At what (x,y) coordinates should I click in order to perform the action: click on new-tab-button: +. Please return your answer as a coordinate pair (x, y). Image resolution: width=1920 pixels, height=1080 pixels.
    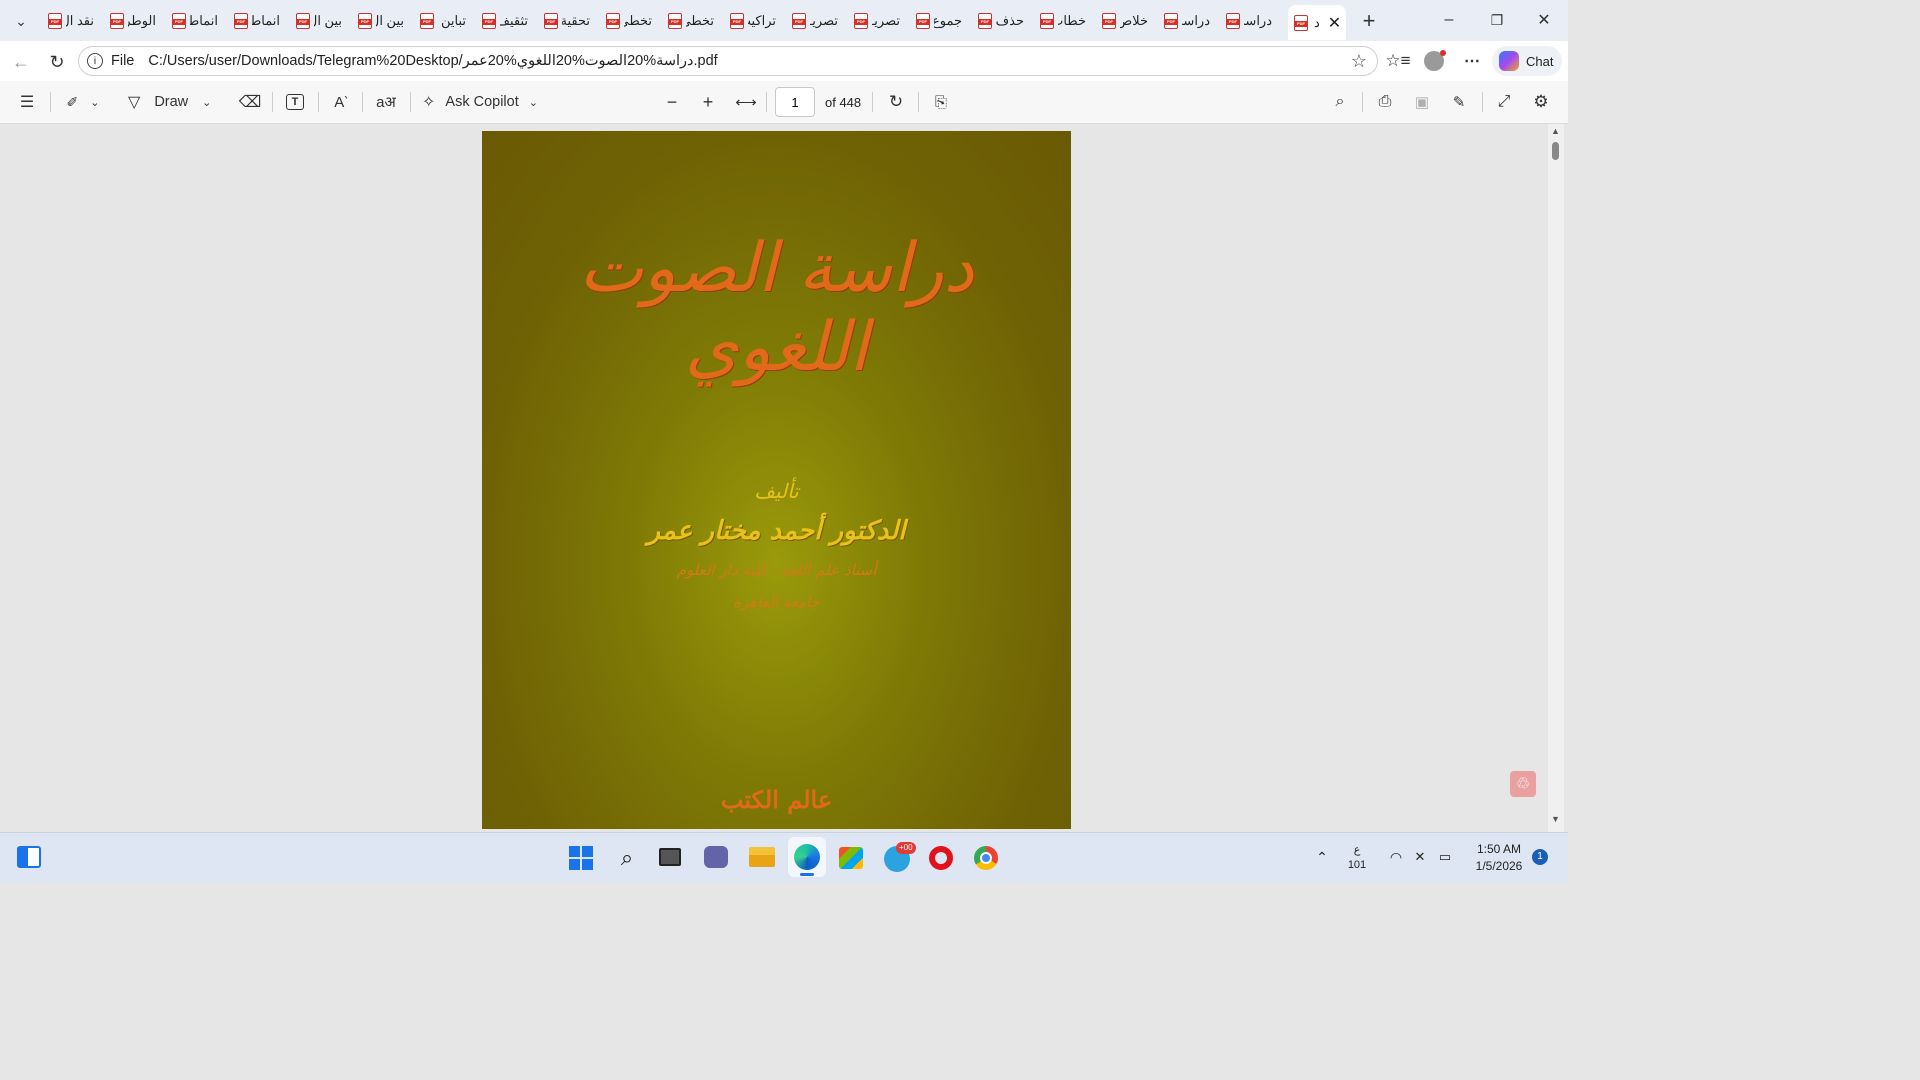
    Looking at the image, I should click on (1369, 21).